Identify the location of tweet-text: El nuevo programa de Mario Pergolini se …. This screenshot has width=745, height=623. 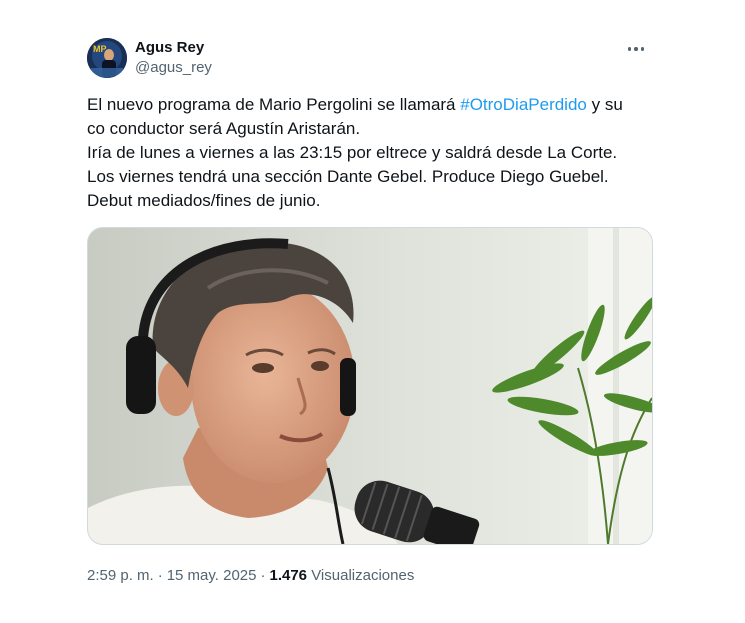
(365, 153).